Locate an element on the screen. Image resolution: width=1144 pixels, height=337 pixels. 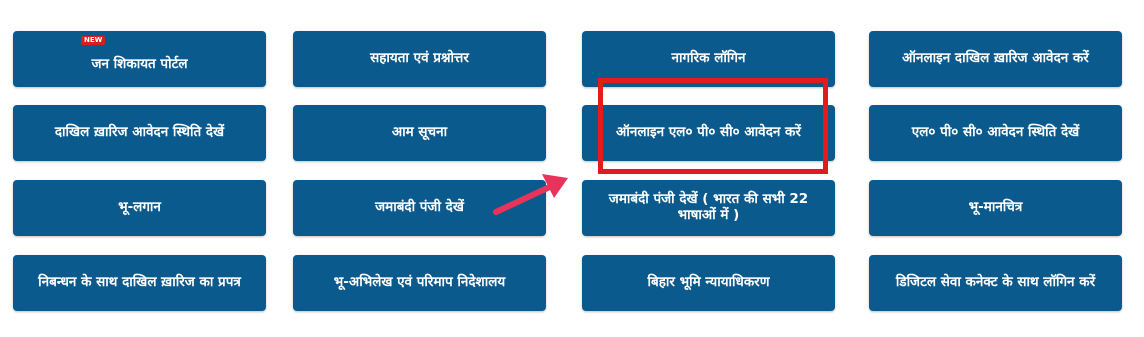
tile-online-lpc-apply: ऑनलाइन एल० पी० सी० आवेदन करें is located at coordinates (708, 133).